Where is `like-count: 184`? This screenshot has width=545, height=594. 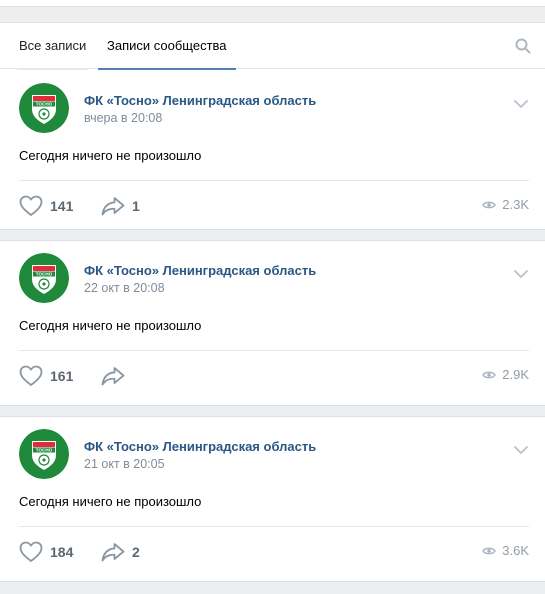 like-count: 184 is located at coordinates (62, 552).